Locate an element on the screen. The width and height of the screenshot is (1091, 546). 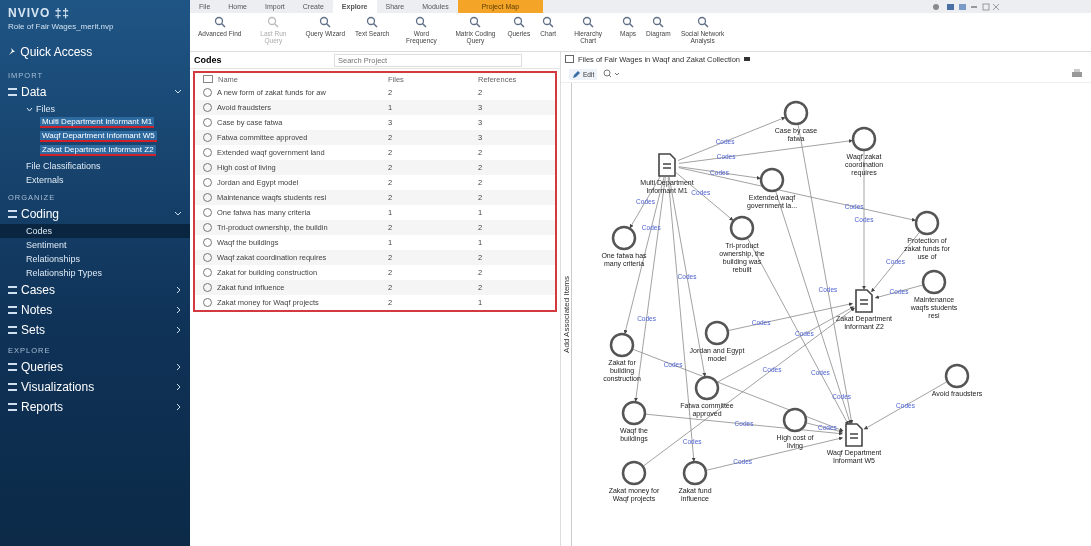
nav-item: Sentiment is located at coordinates (95, 245).